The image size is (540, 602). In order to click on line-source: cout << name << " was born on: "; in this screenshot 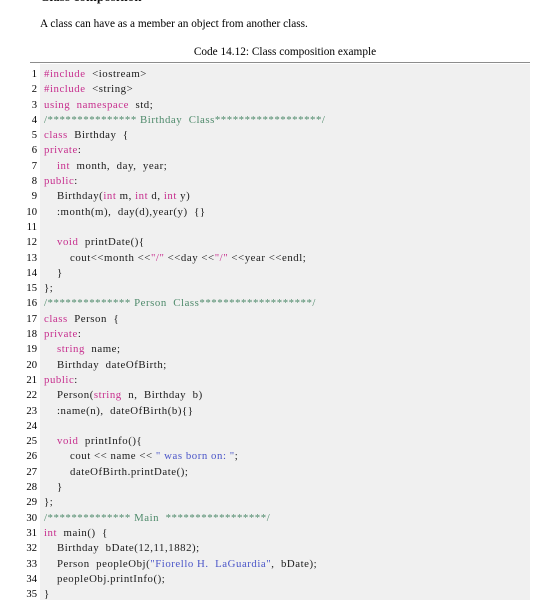, I will do `click(141, 456)`.